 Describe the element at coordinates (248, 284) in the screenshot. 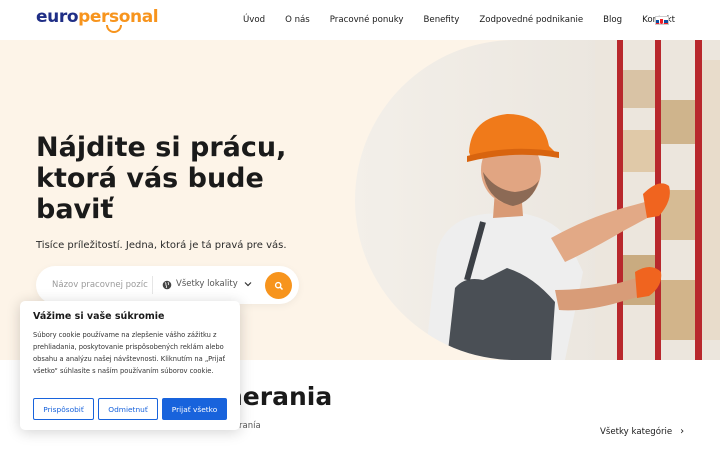

I see `chevron-down-icon` at that location.